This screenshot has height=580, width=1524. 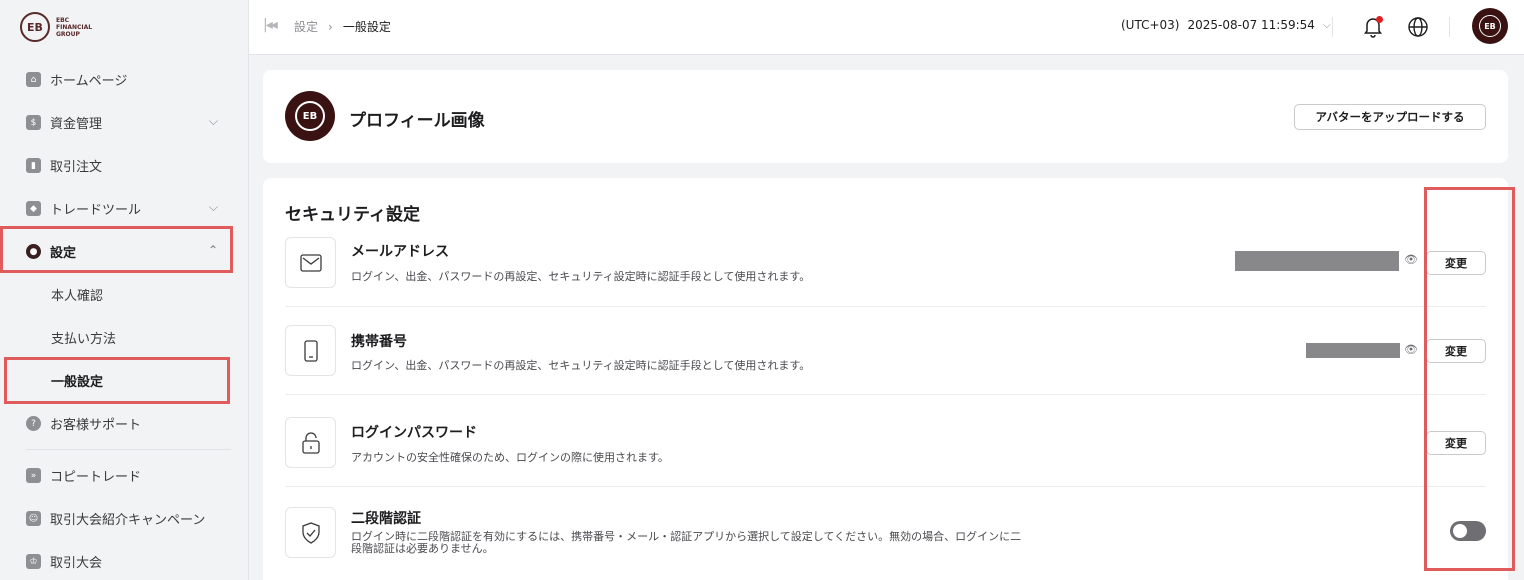 I want to click on mobile-phone-icon, so click(x=310, y=350).